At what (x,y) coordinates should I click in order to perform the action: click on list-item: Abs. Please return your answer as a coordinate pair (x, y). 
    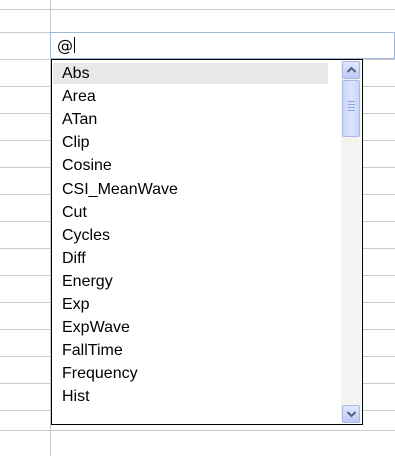
    Looking at the image, I should click on (190, 73).